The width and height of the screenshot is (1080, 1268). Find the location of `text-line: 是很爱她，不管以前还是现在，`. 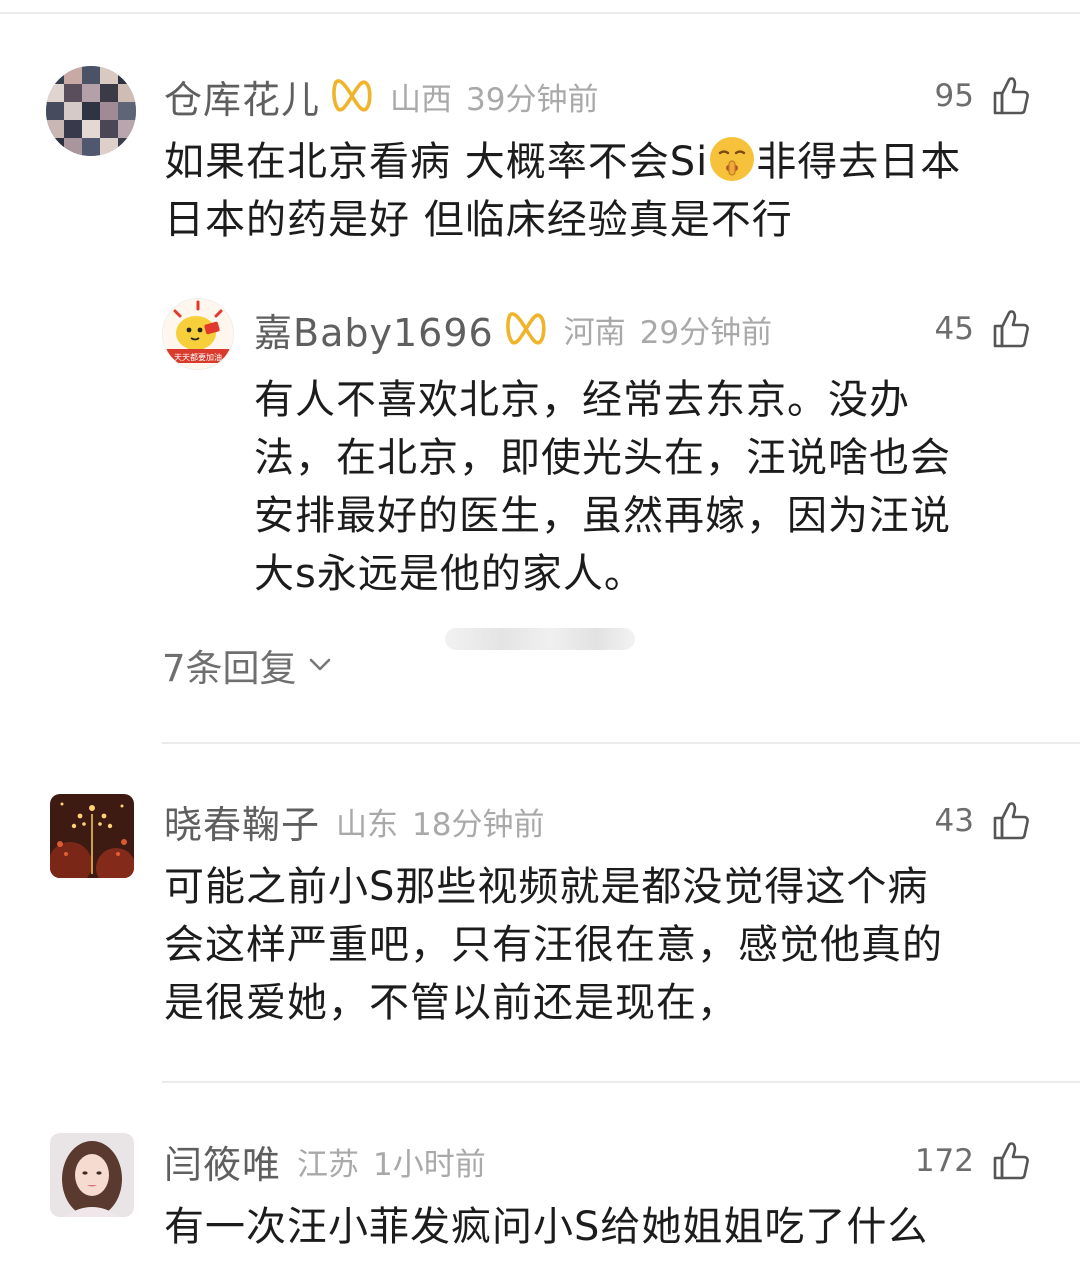

text-line: 是很爱她，不管以前还是现在， is located at coordinates (451, 1003).